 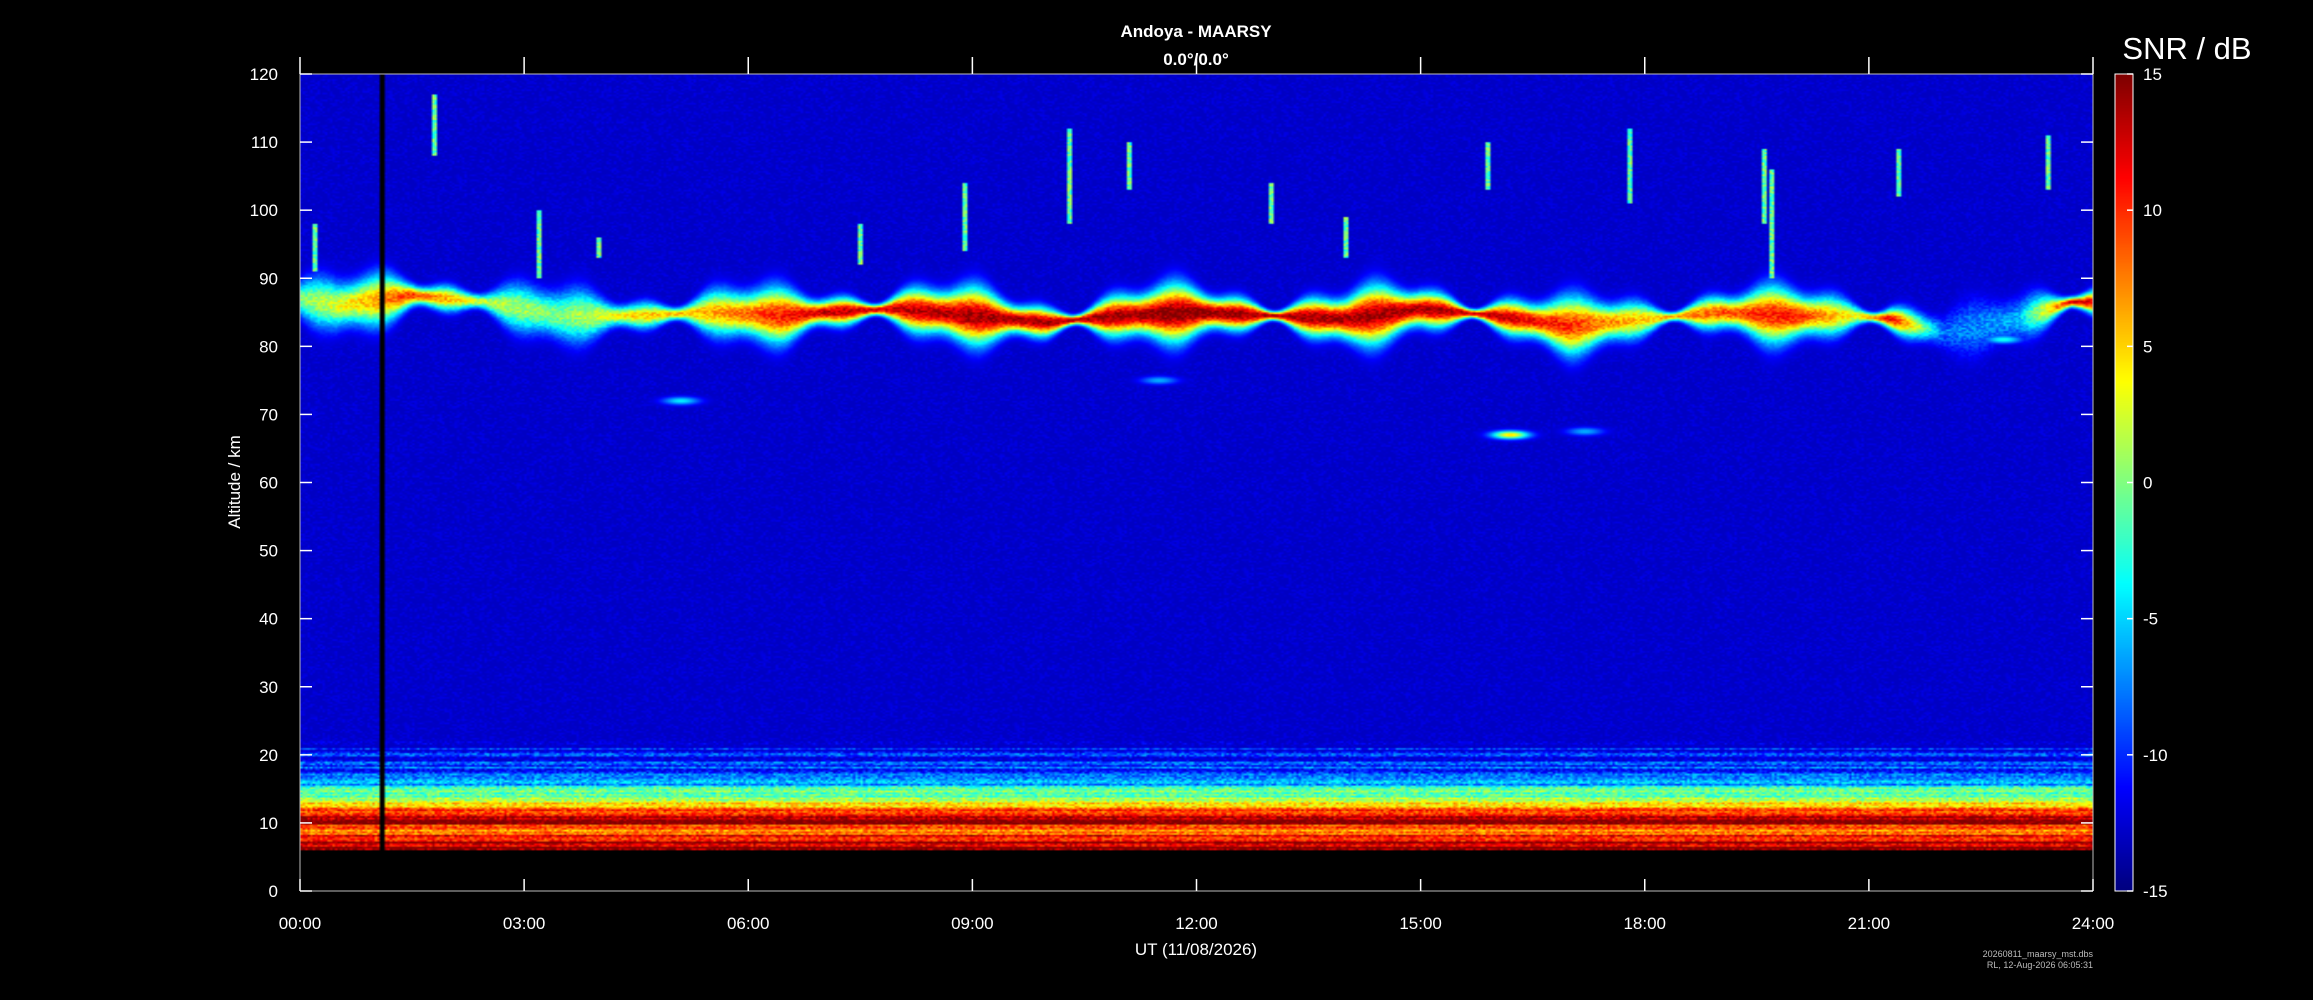 I want to click on colorbar-label: SNR / dB, so click(x=2186, y=48).